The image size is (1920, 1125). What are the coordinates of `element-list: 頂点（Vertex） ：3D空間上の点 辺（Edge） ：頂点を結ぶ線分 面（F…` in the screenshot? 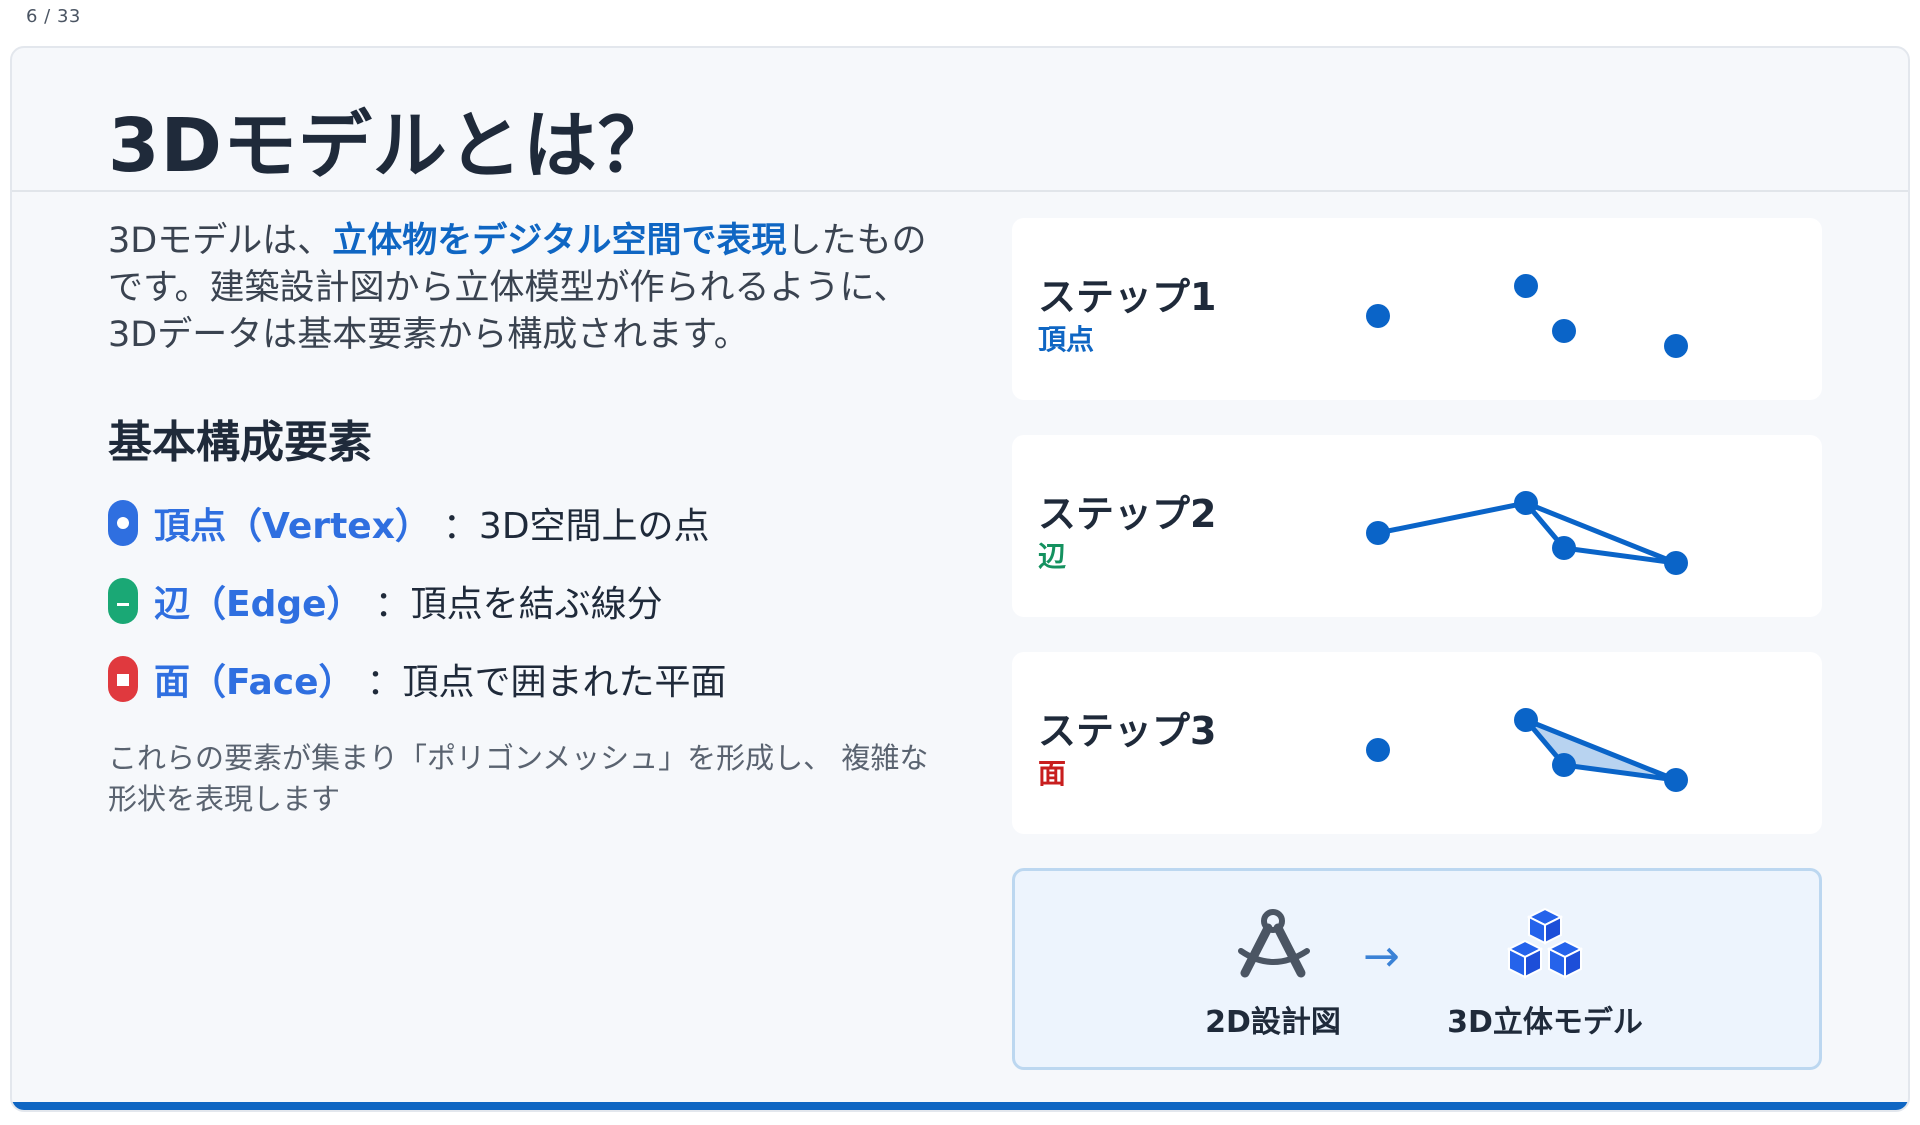 It's located at (417, 601).